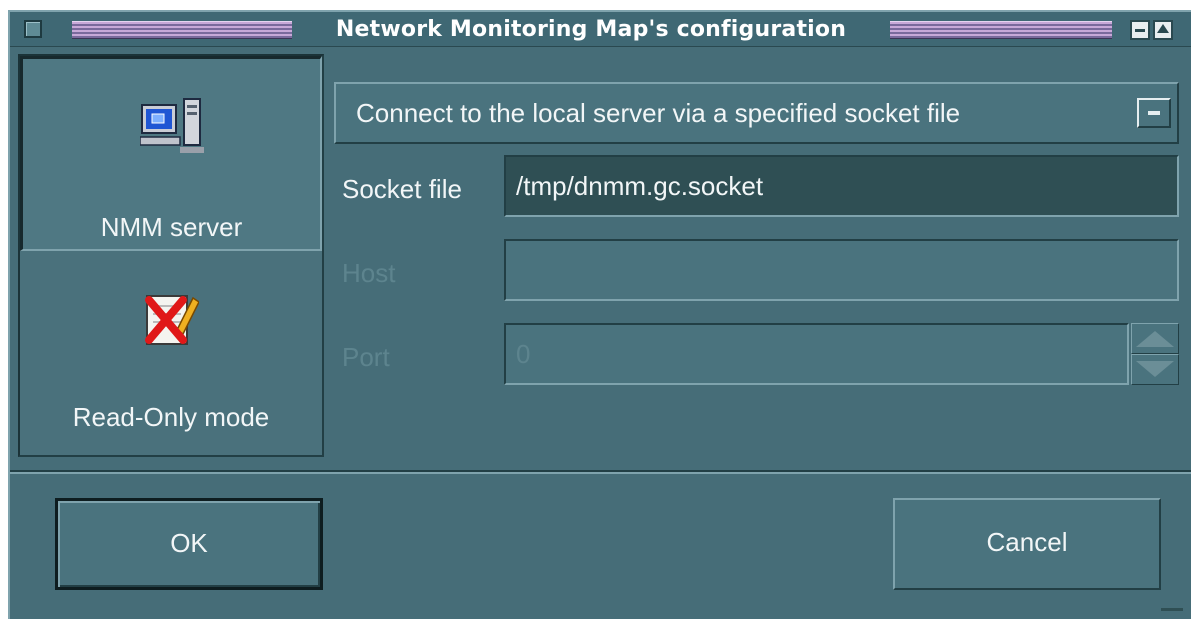  What do you see at coordinates (172, 320) in the screenshot?
I see `read-only-pencil-icon` at bounding box center [172, 320].